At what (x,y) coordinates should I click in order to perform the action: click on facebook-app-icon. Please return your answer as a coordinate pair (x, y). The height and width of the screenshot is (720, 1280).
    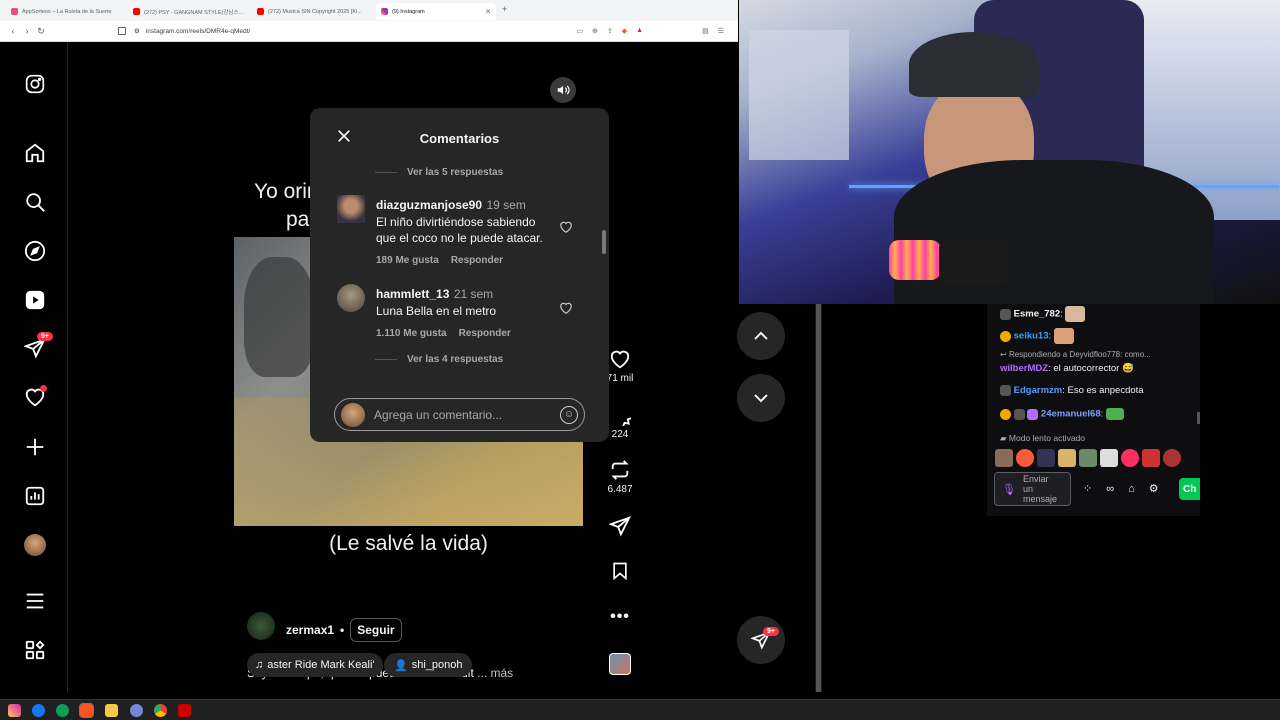
    Looking at the image, I should click on (38, 710).